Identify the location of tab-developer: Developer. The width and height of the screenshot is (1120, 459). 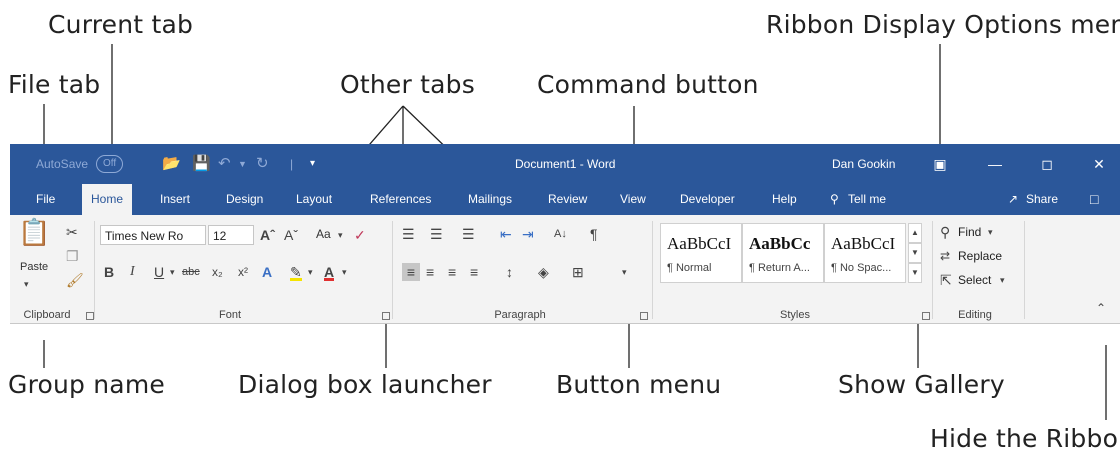
(707, 199).